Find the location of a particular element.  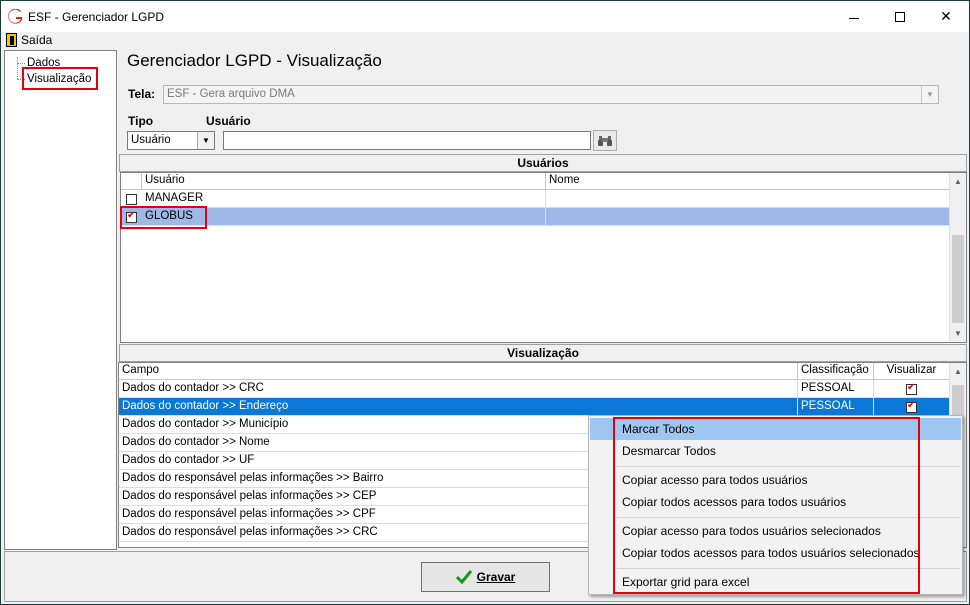

tree-item-visualizacao: Visualização is located at coordinates (59, 79).